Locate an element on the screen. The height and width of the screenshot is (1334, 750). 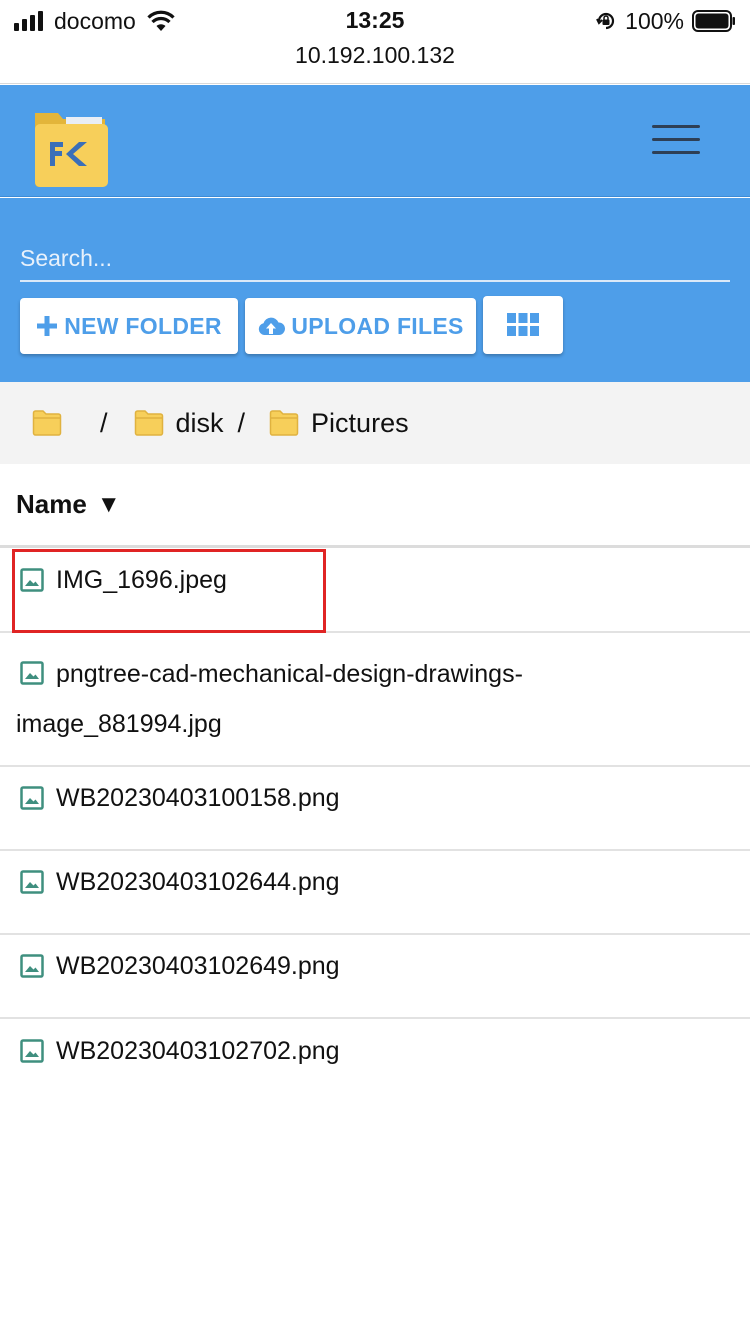
breadcrumb-label: Pictures is located at coordinates (360, 422).